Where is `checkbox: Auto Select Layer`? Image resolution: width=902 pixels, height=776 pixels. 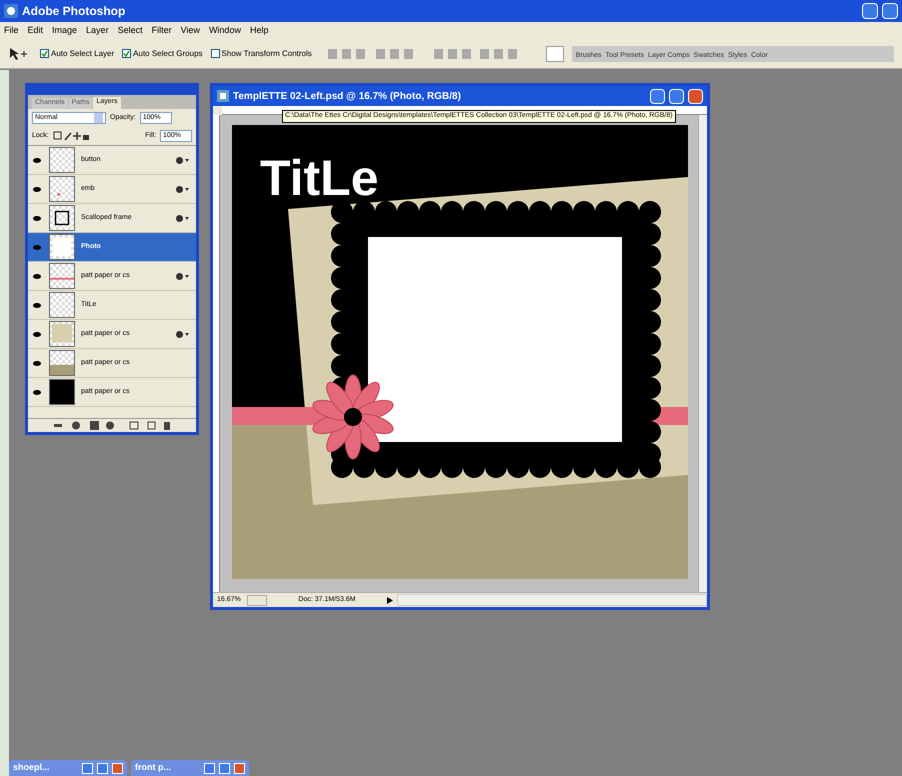
checkbox: Auto Select Layer is located at coordinates (77, 54).